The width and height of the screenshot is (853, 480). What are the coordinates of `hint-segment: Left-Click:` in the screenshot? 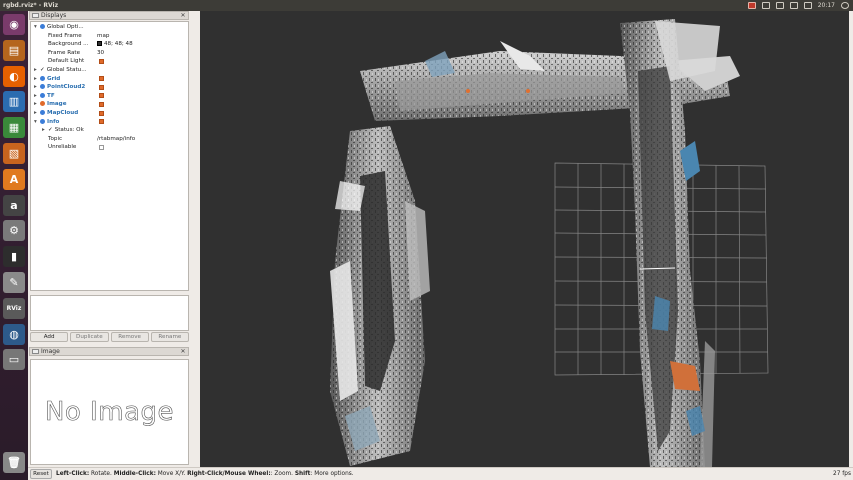 It's located at (73, 474).